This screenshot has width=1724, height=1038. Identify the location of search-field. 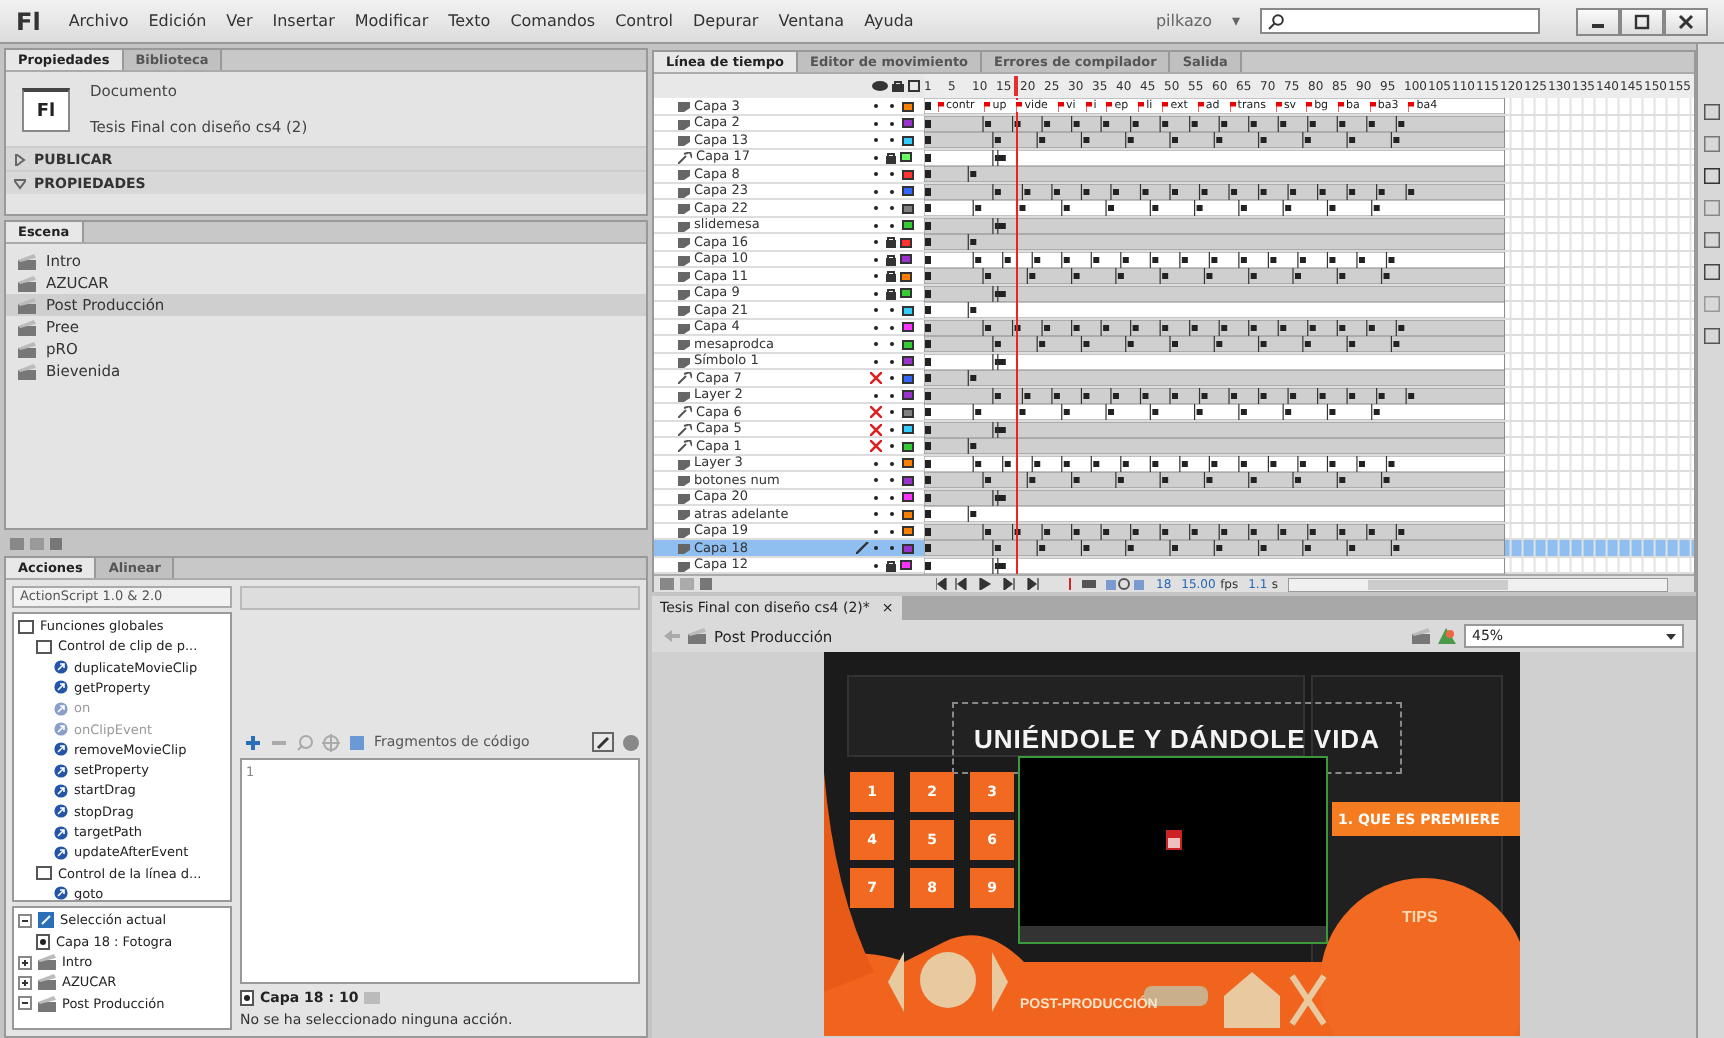
(1400, 21).